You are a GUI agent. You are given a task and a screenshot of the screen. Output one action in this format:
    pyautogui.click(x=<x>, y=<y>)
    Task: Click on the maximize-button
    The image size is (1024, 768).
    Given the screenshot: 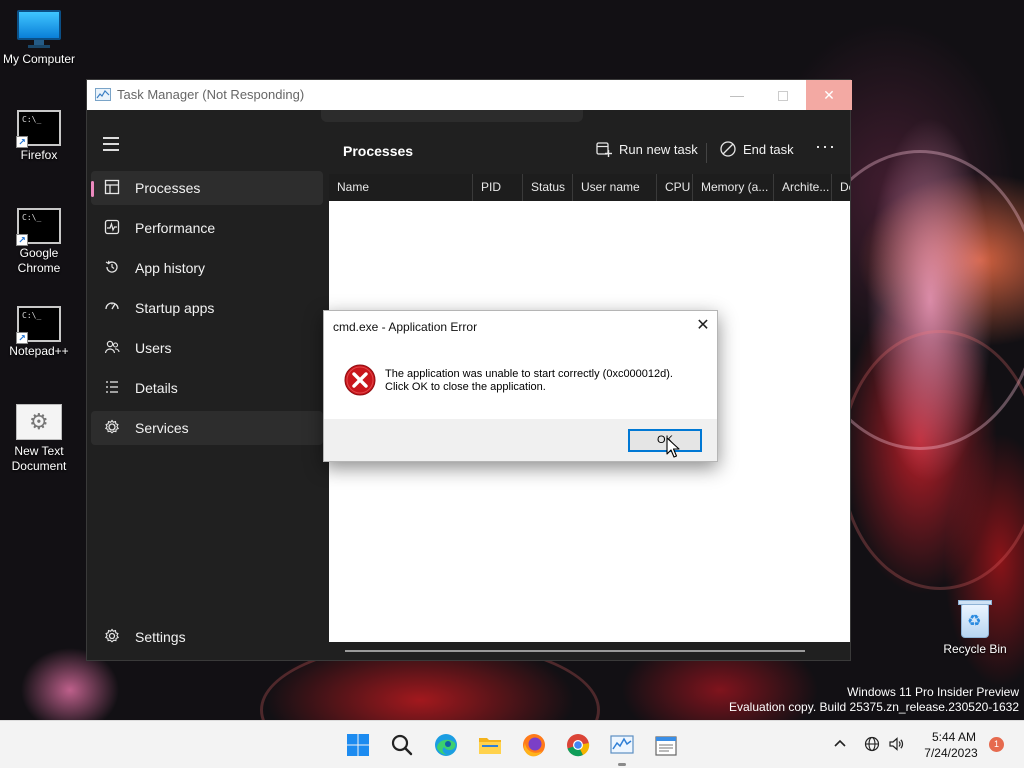 What is the action you would take?
    pyautogui.click(x=783, y=95)
    